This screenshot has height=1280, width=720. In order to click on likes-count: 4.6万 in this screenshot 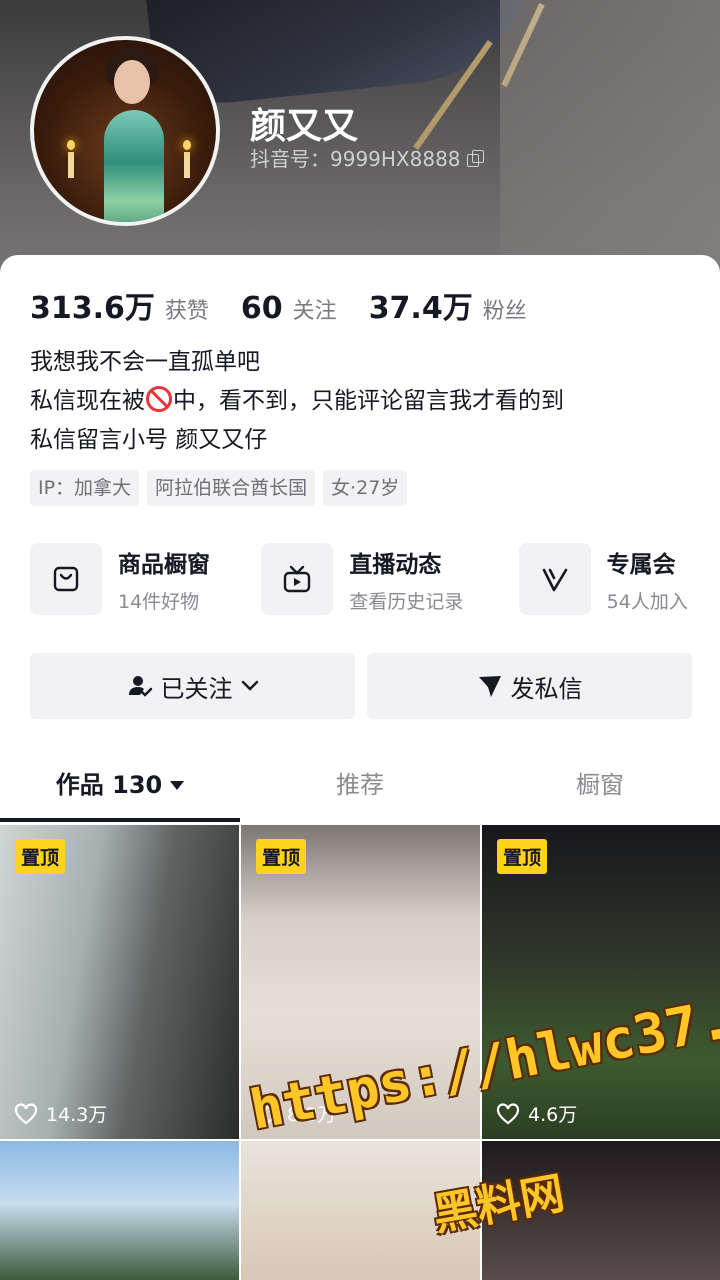, I will do `click(536, 1113)`.